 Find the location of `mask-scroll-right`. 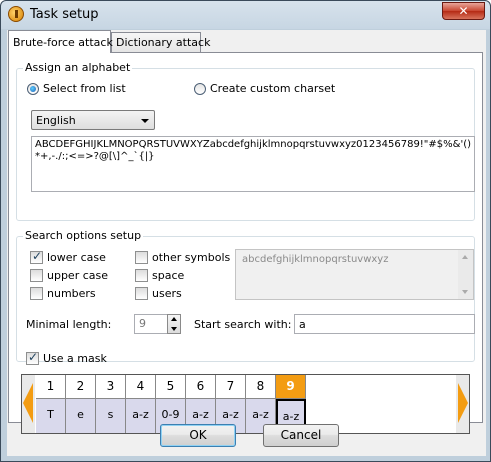

mask-scroll-right is located at coordinates (462, 404).